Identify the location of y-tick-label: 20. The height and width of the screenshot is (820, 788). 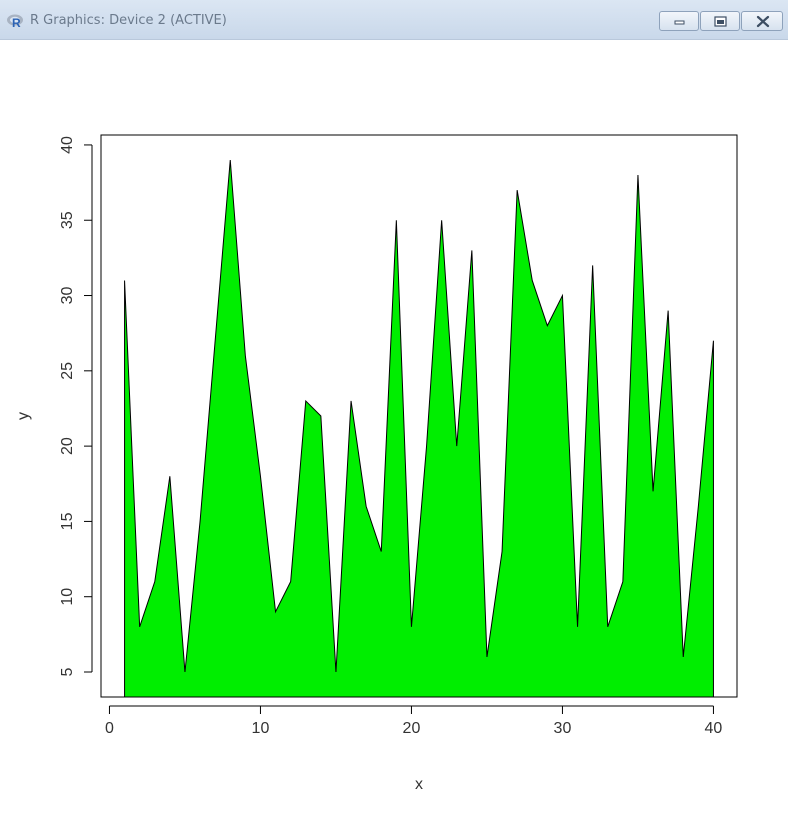
(67, 446).